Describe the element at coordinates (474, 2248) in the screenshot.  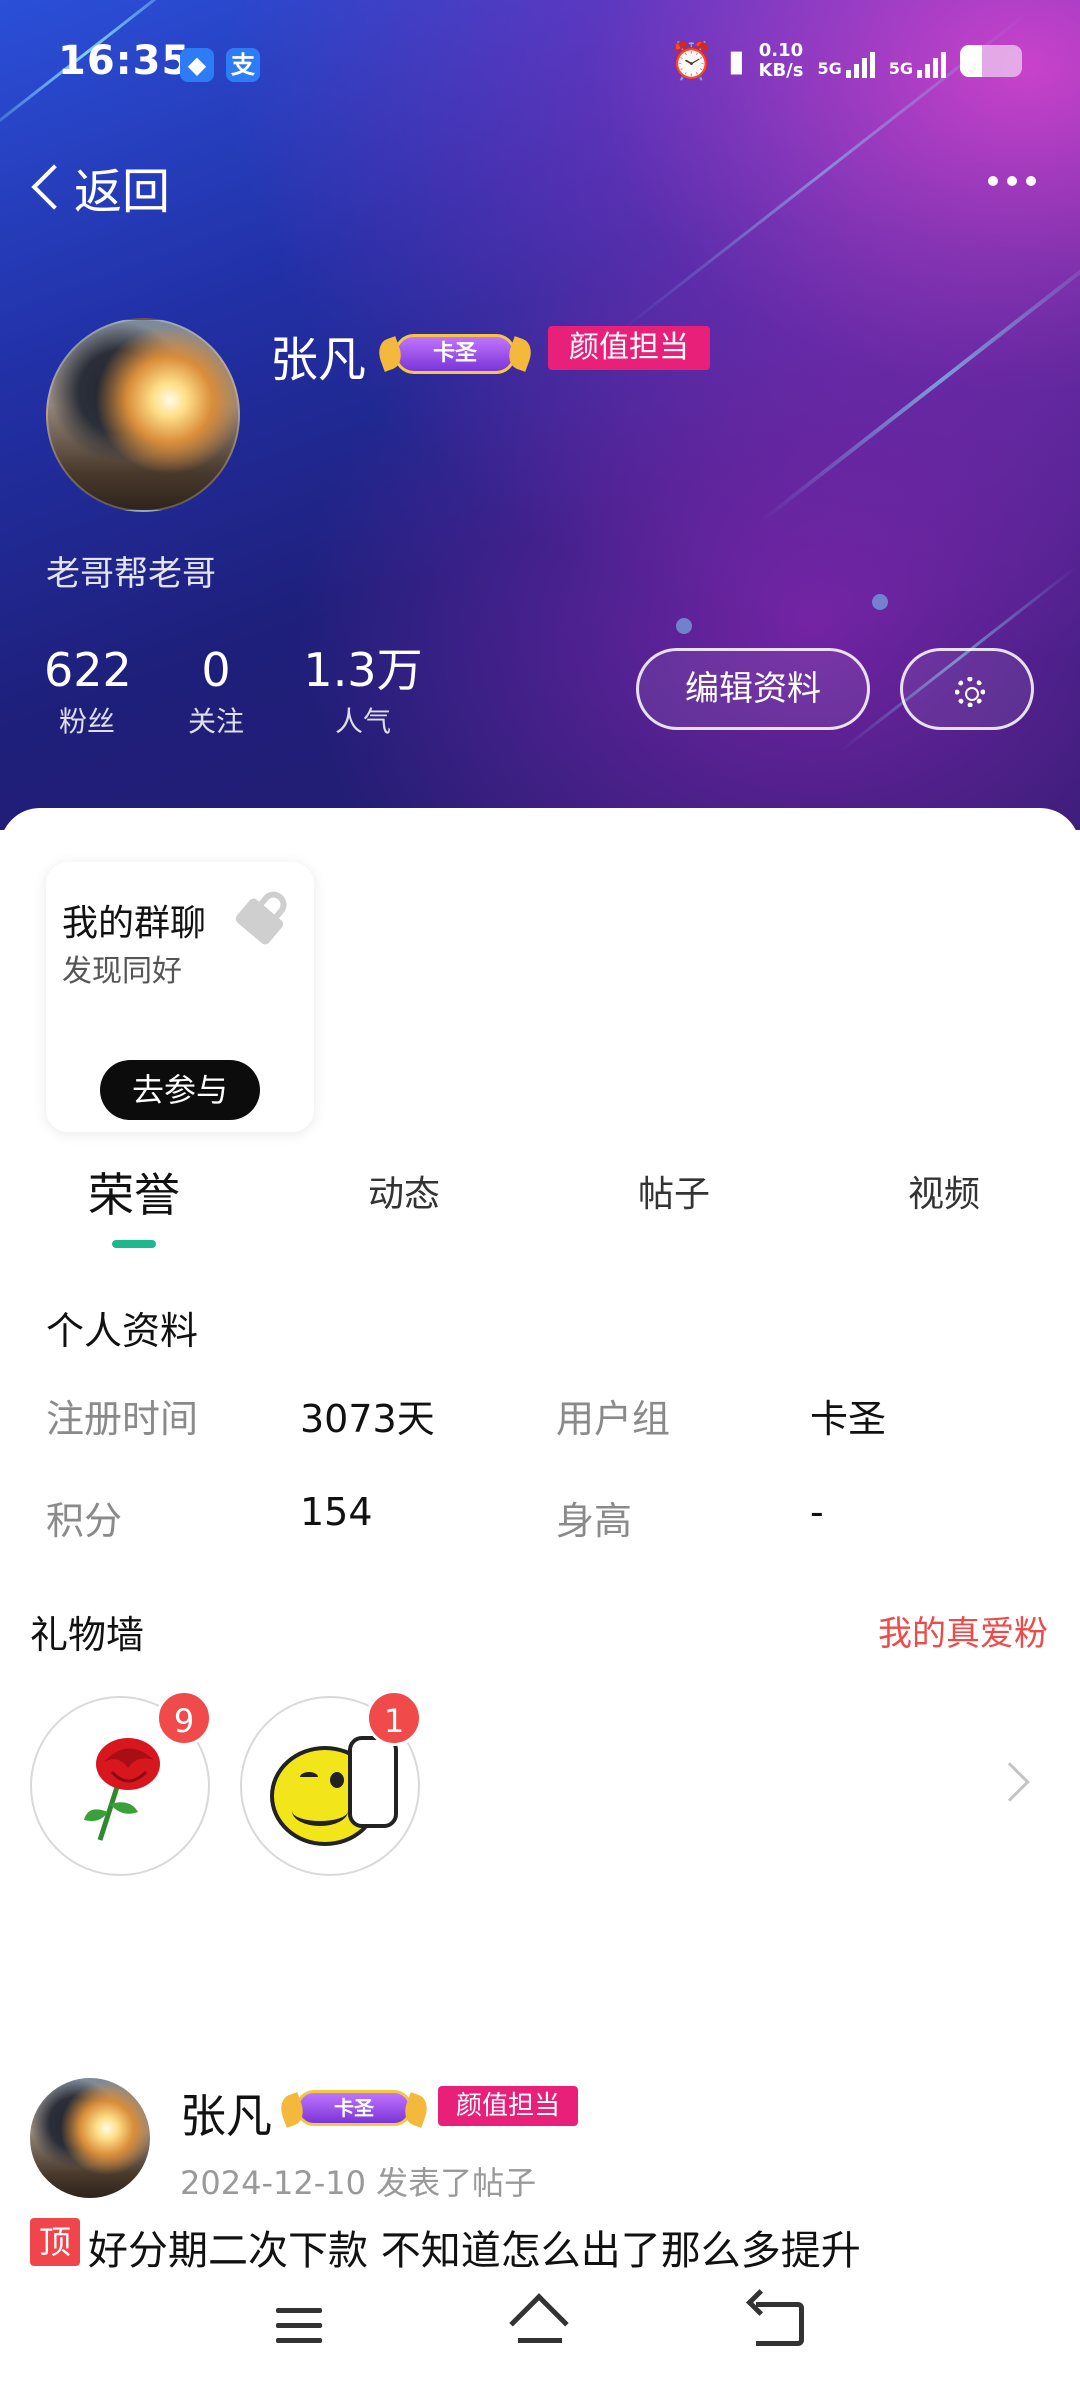
I see `post-text-content: 好分期二次下款 不知道怎么出了那么多提升` at that location.